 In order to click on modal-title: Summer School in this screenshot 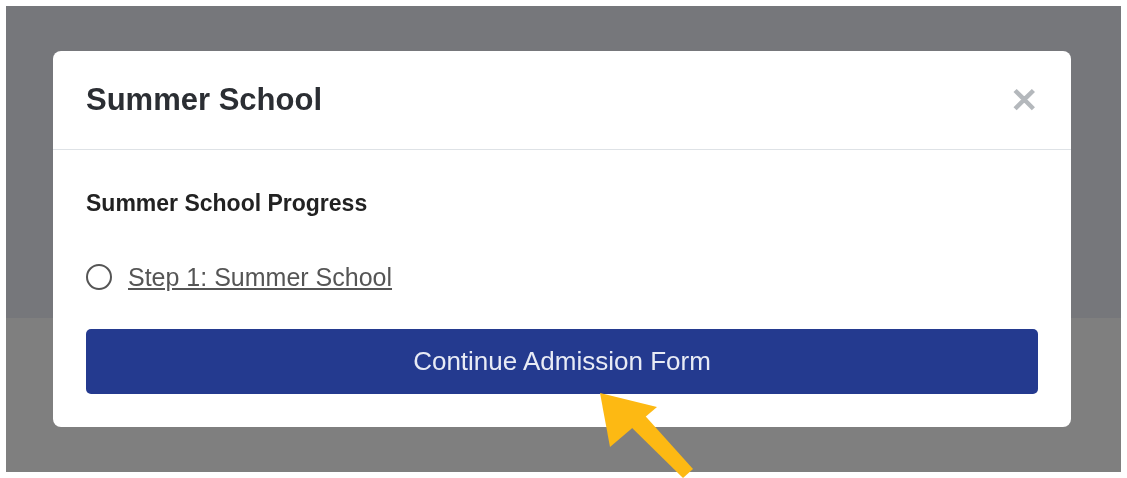, I will do `click(204, 99)`.